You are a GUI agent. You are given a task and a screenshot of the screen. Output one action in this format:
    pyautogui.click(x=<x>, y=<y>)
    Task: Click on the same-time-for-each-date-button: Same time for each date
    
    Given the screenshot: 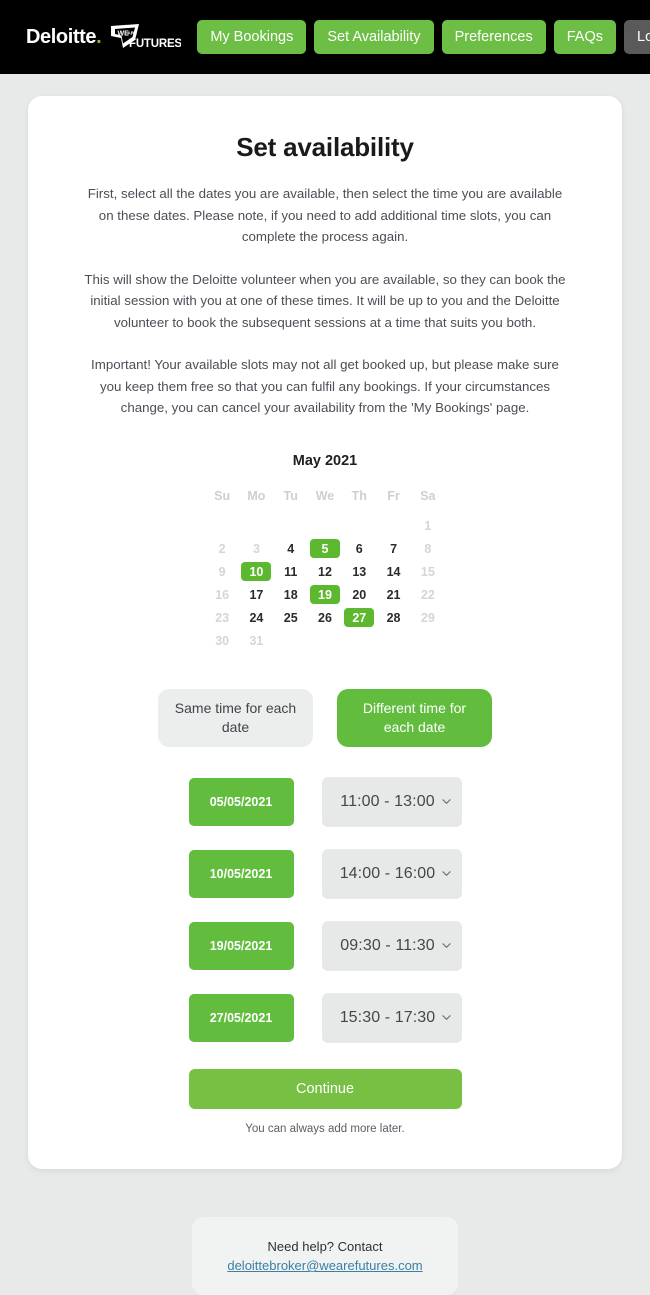 What is the action you would take?
    pyautogui.click(x=235, y=717)
    